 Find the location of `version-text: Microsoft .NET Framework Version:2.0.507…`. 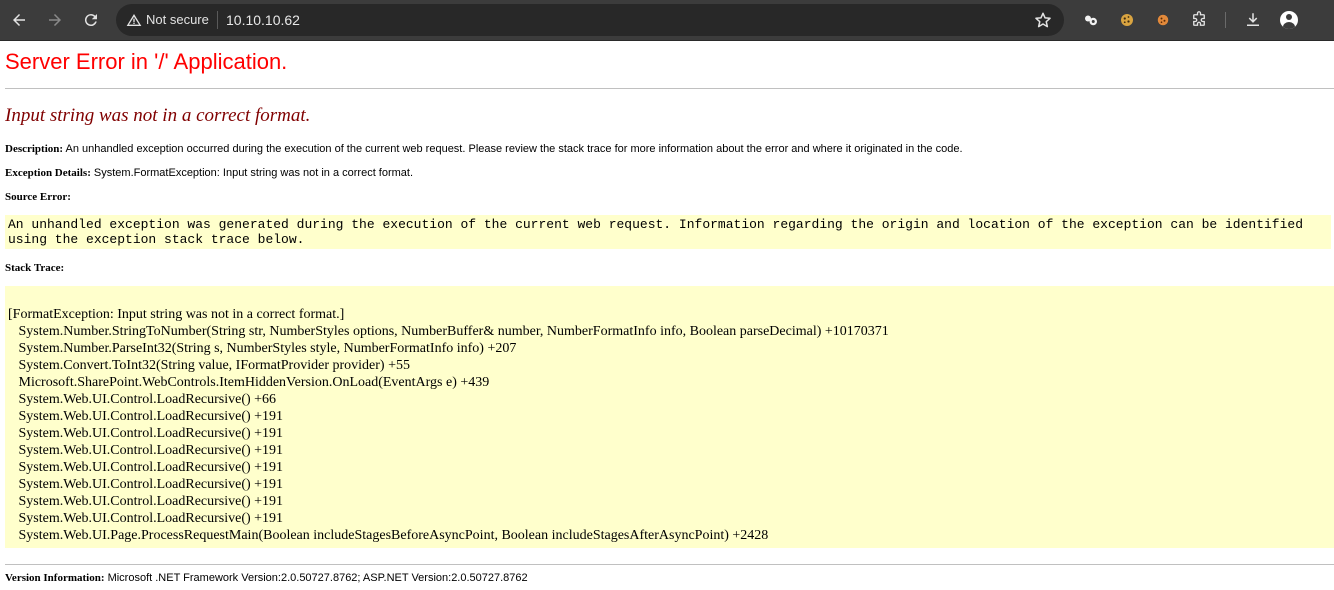

version-text: Microsoft .NET Framework Version:2.0.507… is located at coordinates (316, 578).